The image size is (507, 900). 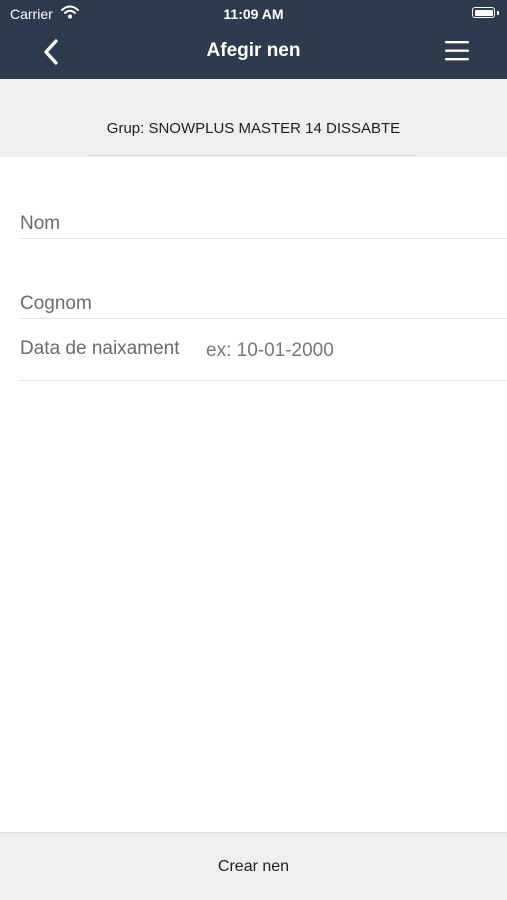 What do you see at coordinates (252, 155) in the screenshot?
I see `group-divider` at bounding box center [252, 155].